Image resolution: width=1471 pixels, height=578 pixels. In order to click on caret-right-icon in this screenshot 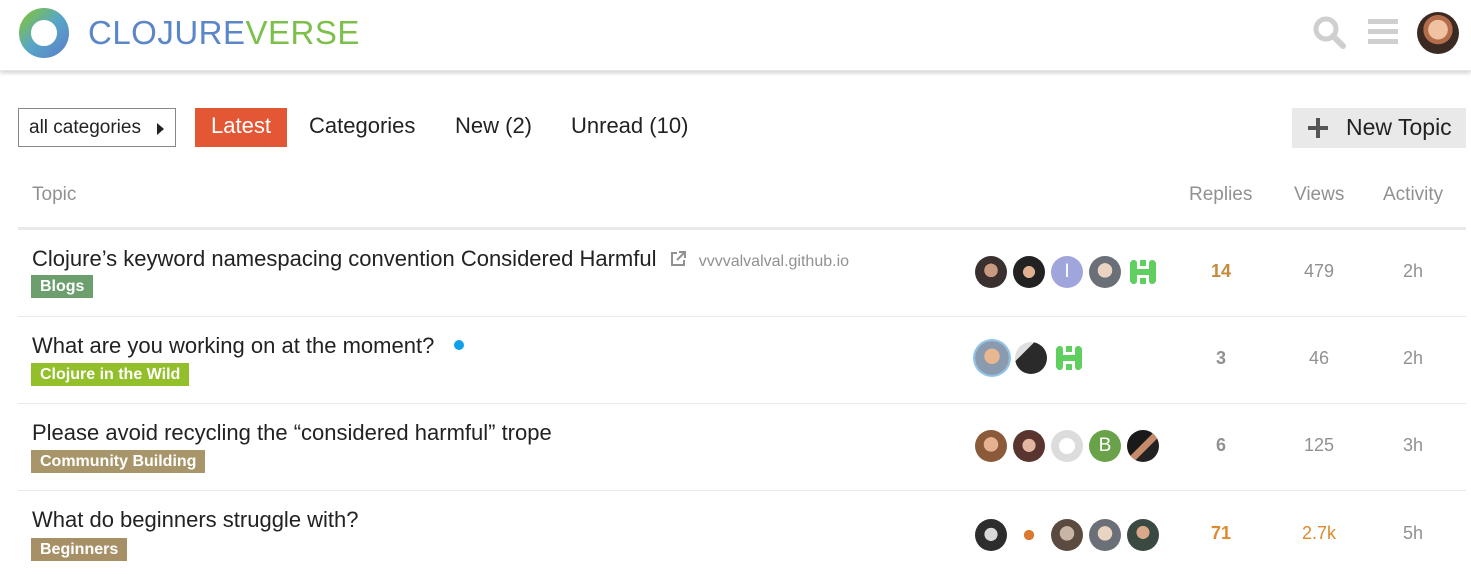, I will do `click(160, 129)`.